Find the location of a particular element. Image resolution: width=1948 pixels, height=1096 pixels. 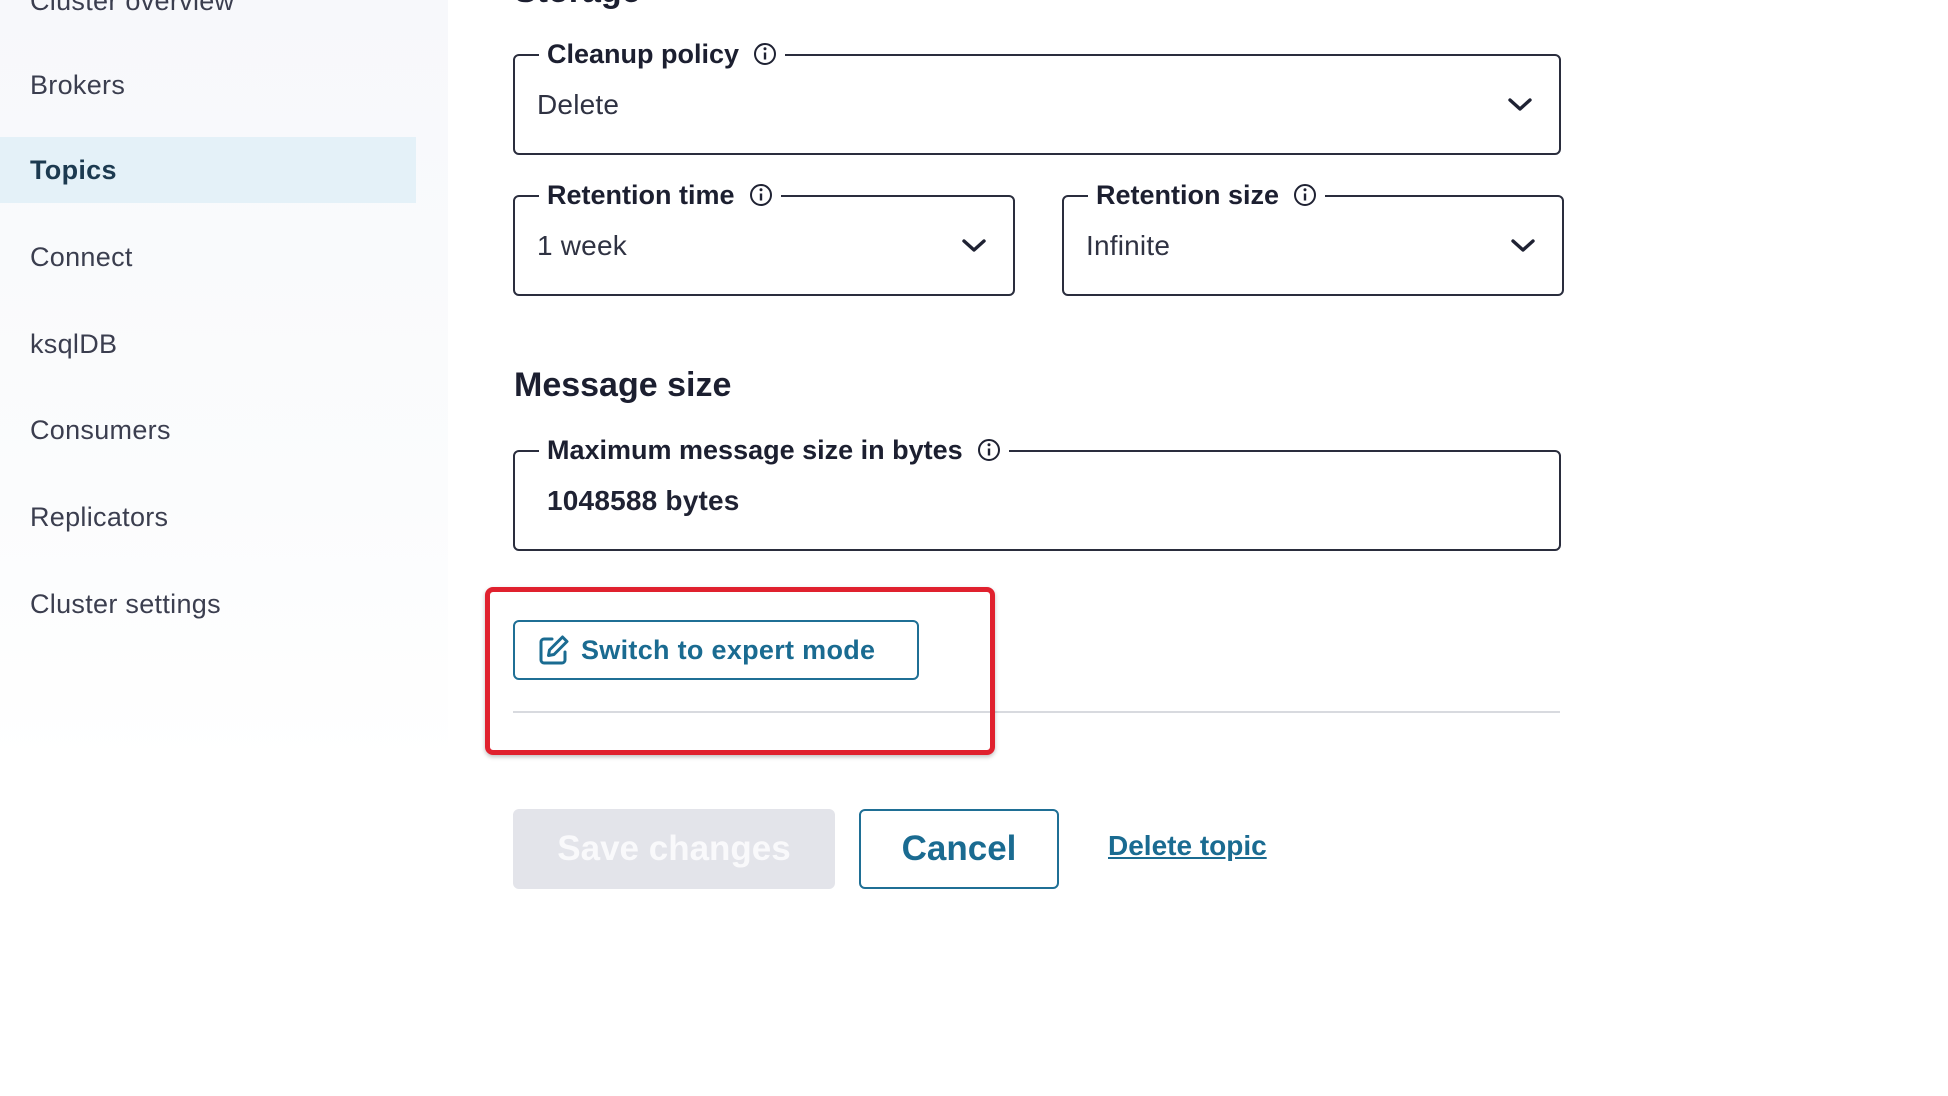

sidebar-item-cluster-settings: Cluster settings is located at coordinates (208, 604).